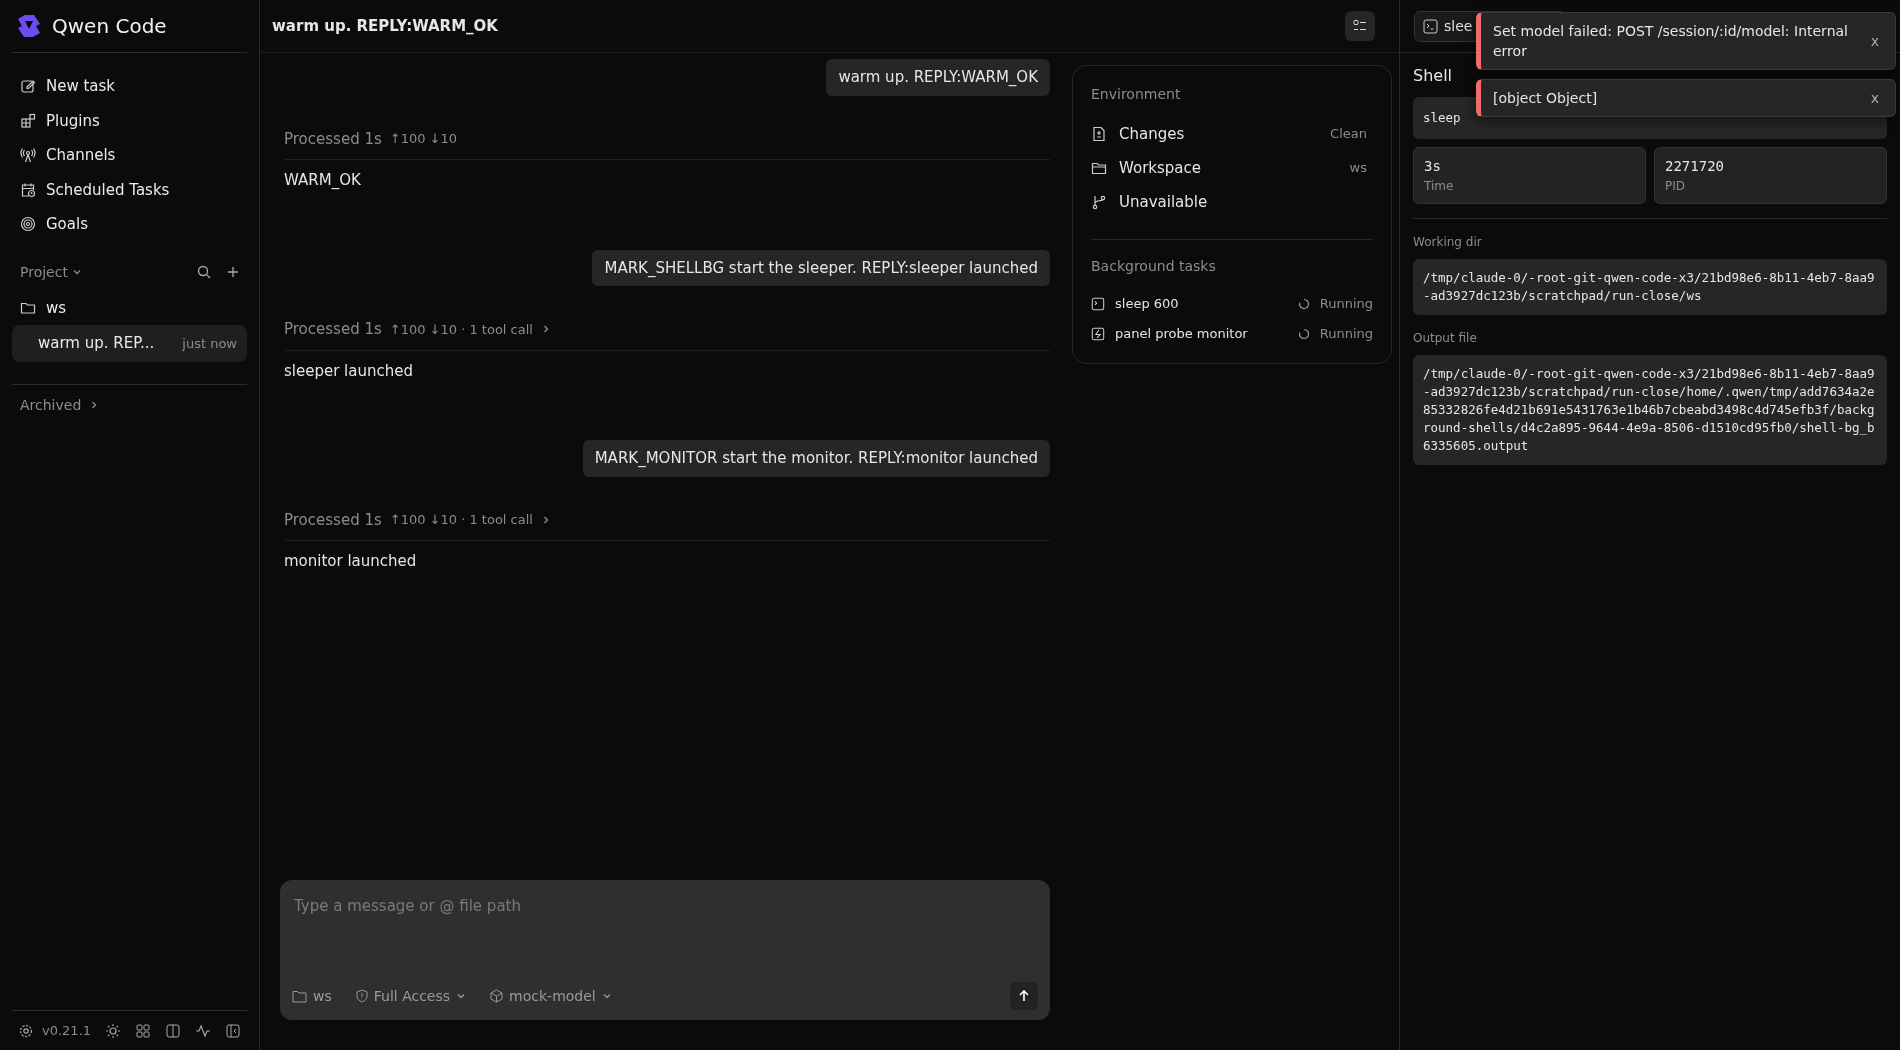 This screenshot has height=1050, width=1900. I want to click on version-label: v0.21.1, so click(67, 1030).